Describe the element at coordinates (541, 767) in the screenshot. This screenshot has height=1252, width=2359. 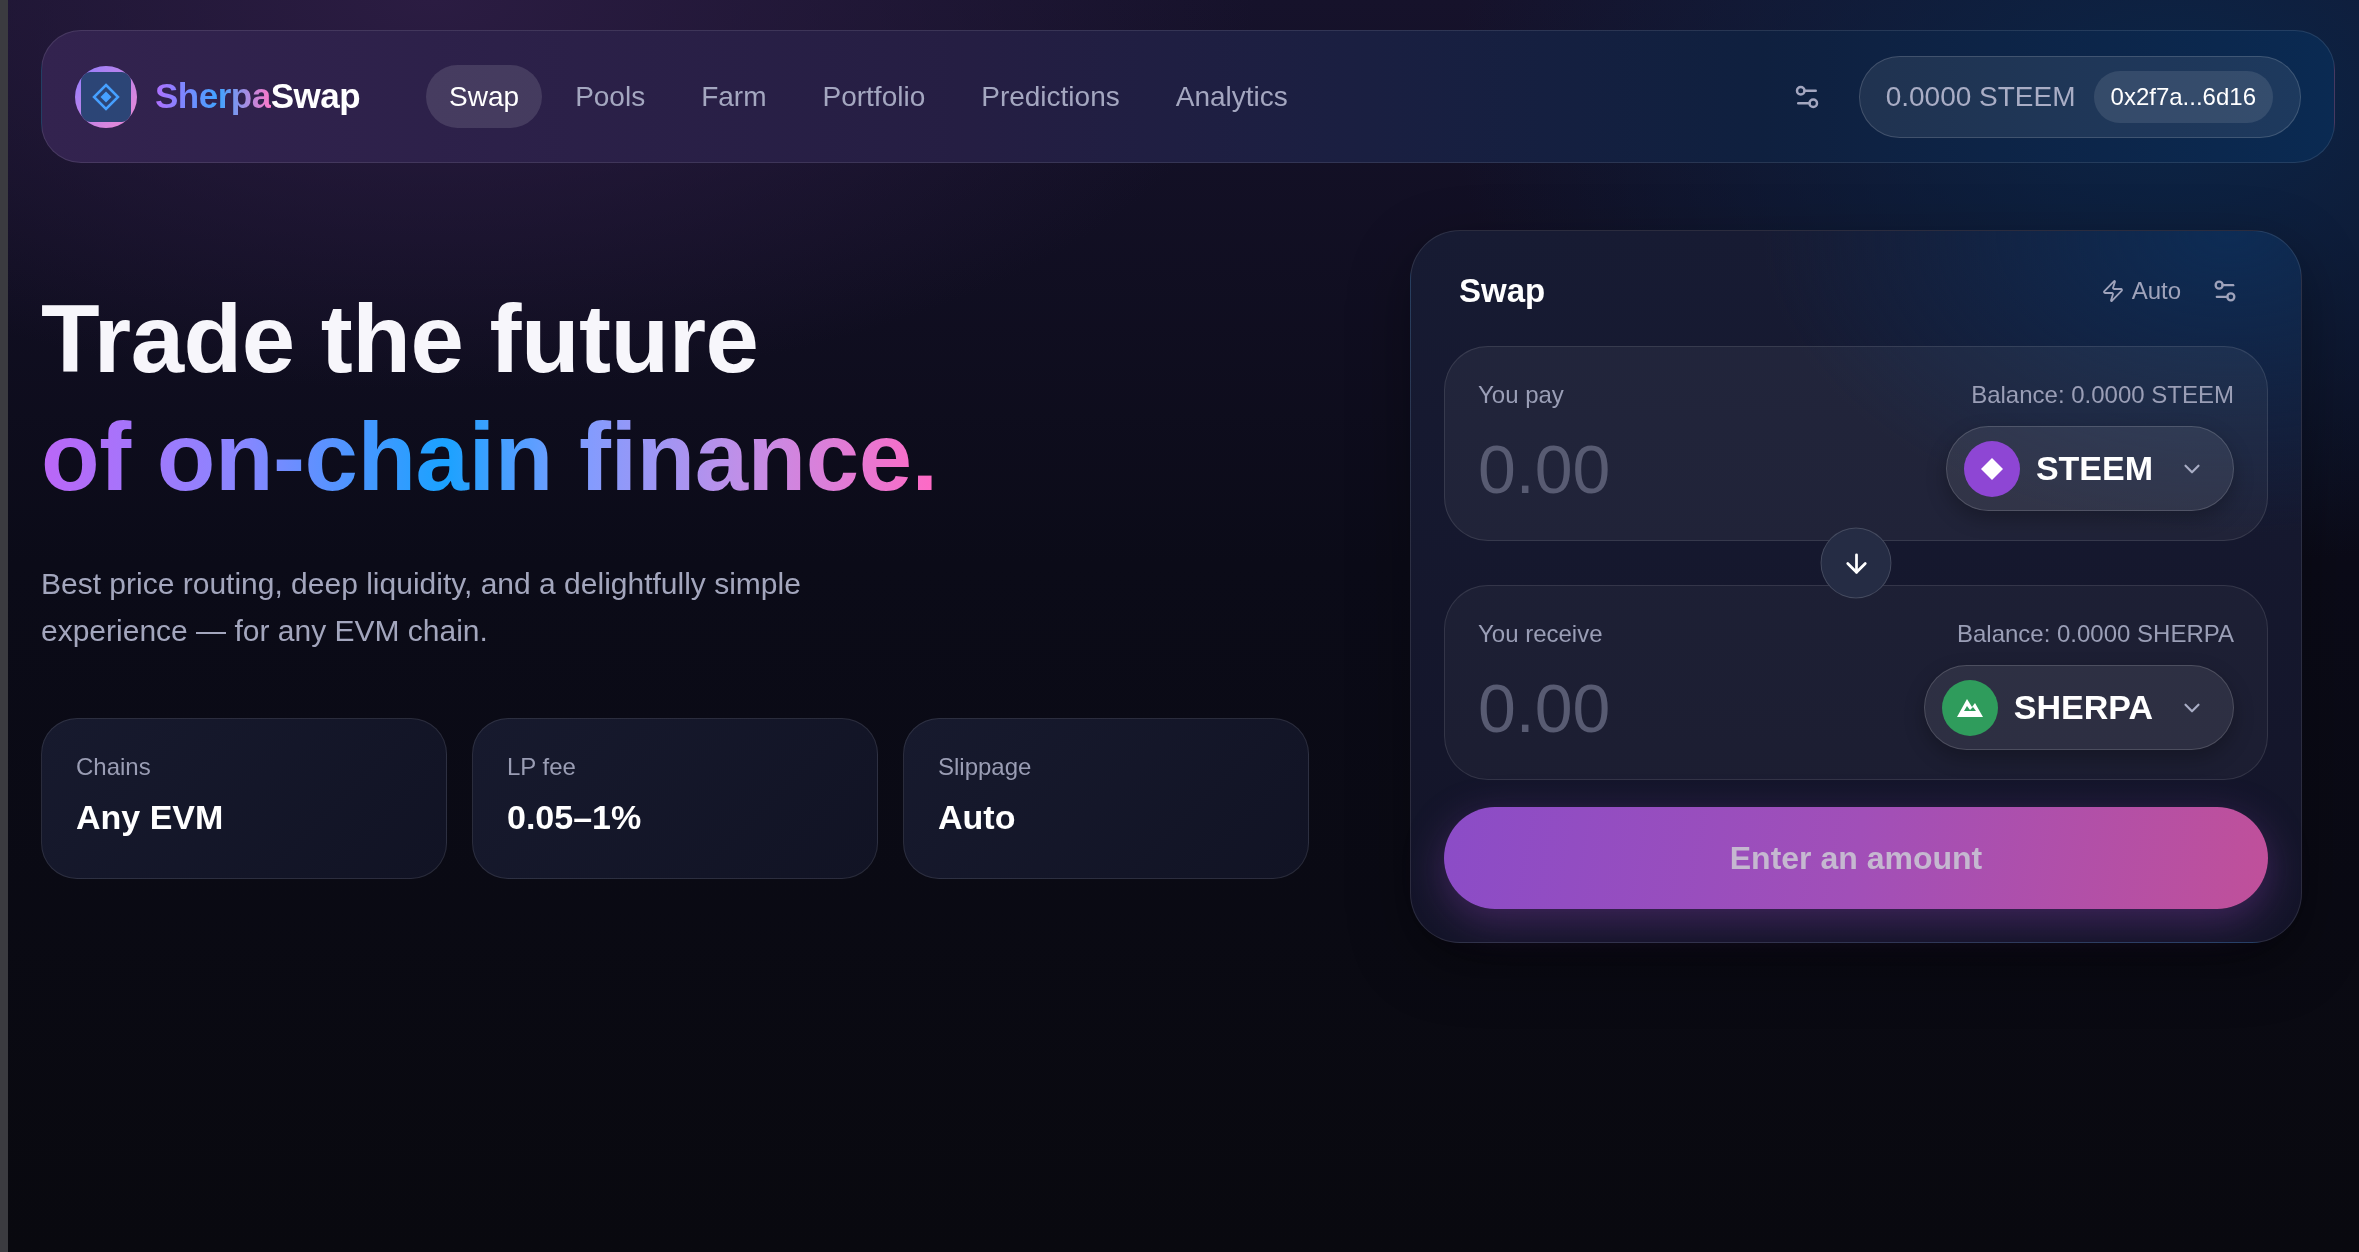
I see `stat-label: LP fee` at that location.